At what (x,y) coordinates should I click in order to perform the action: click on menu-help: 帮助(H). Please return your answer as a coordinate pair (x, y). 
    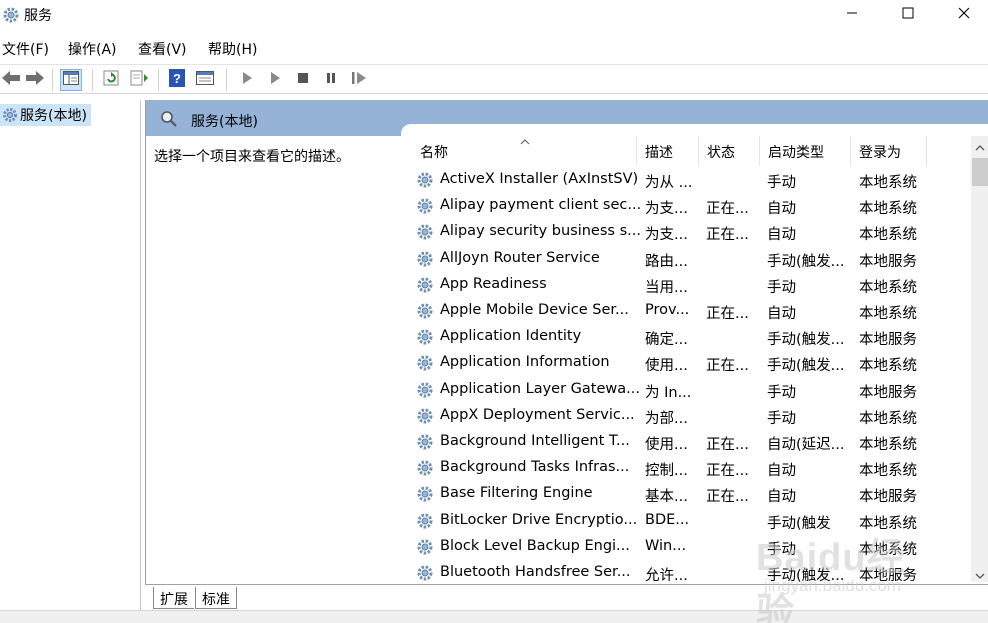
    Looking at the image, I should click on (232, 49).